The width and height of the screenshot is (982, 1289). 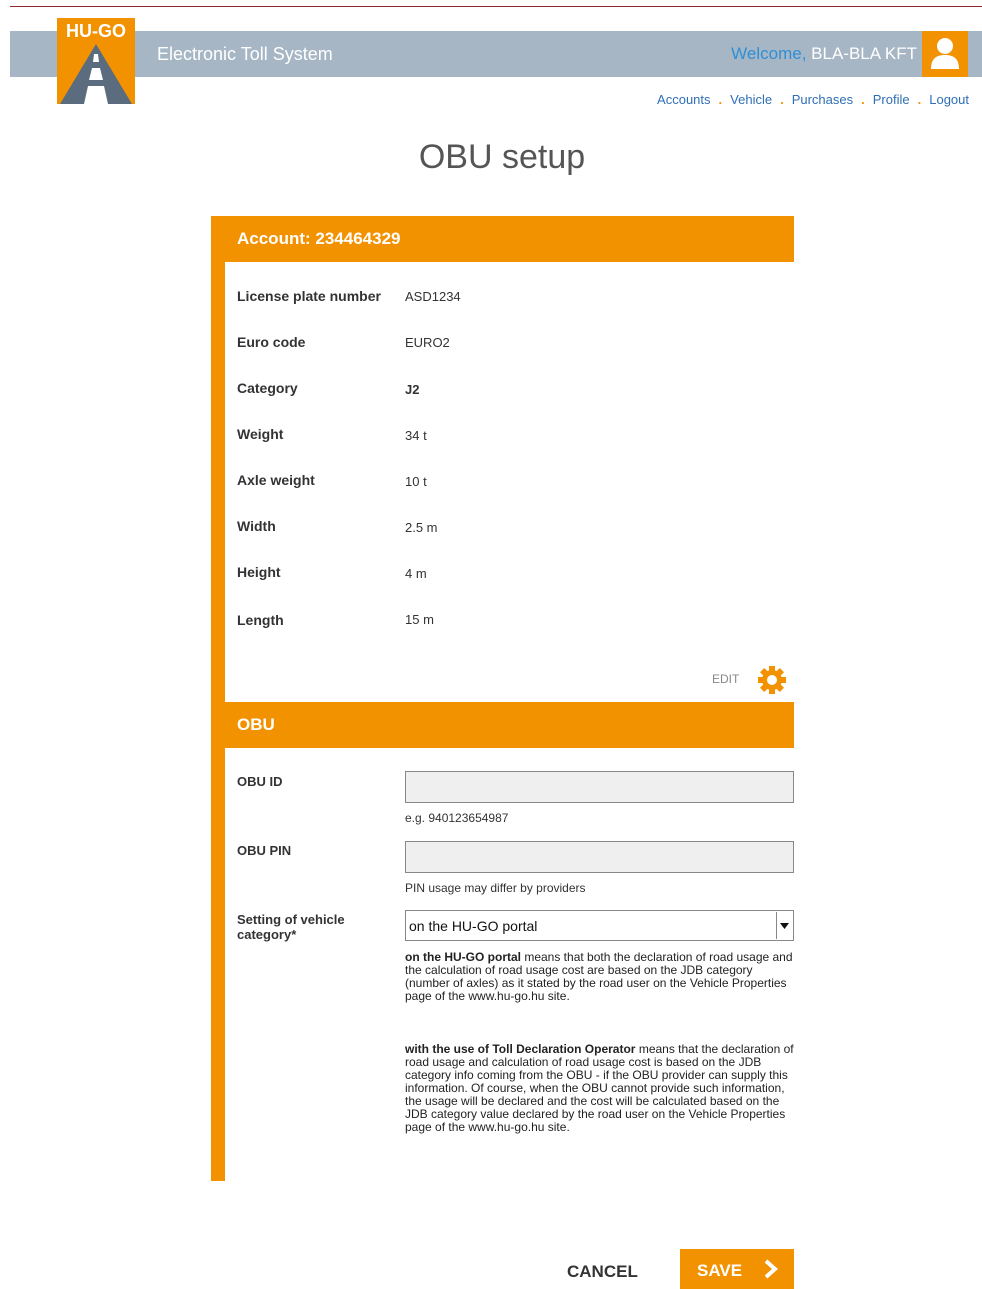 What do you see at coordinates (457, 818) in the screenshot?
I see `obu-id-hint: e.g. 940123654987` at bounding box center [457, 818].